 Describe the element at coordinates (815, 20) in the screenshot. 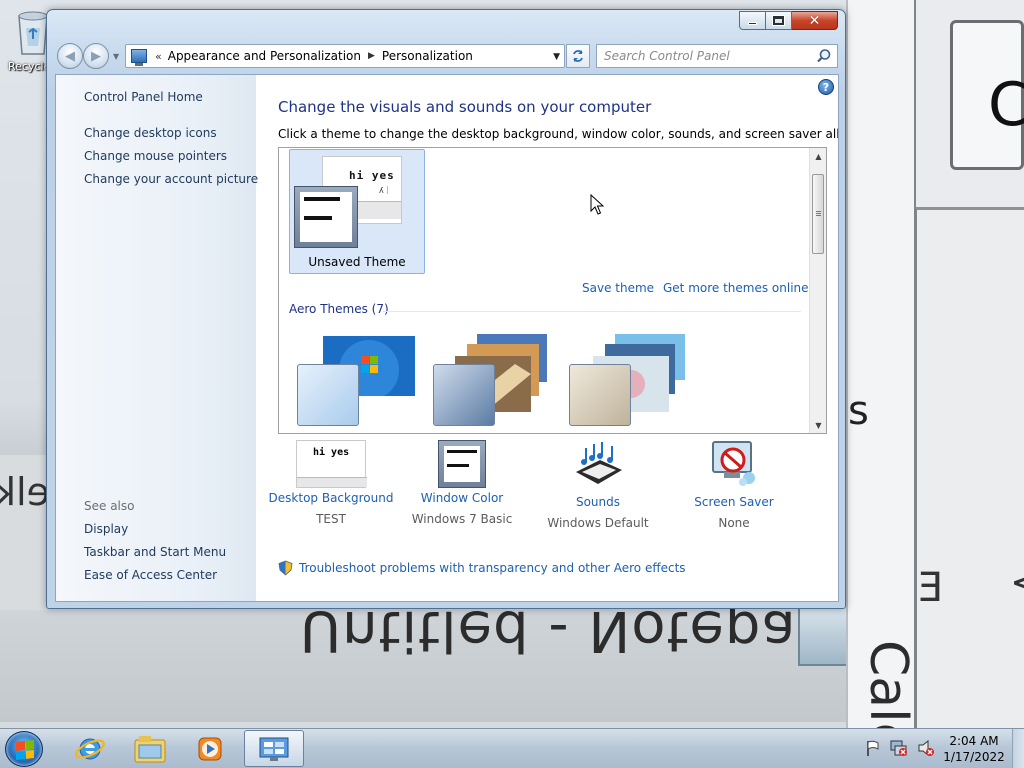

I see `close-button: ✕` at that location.